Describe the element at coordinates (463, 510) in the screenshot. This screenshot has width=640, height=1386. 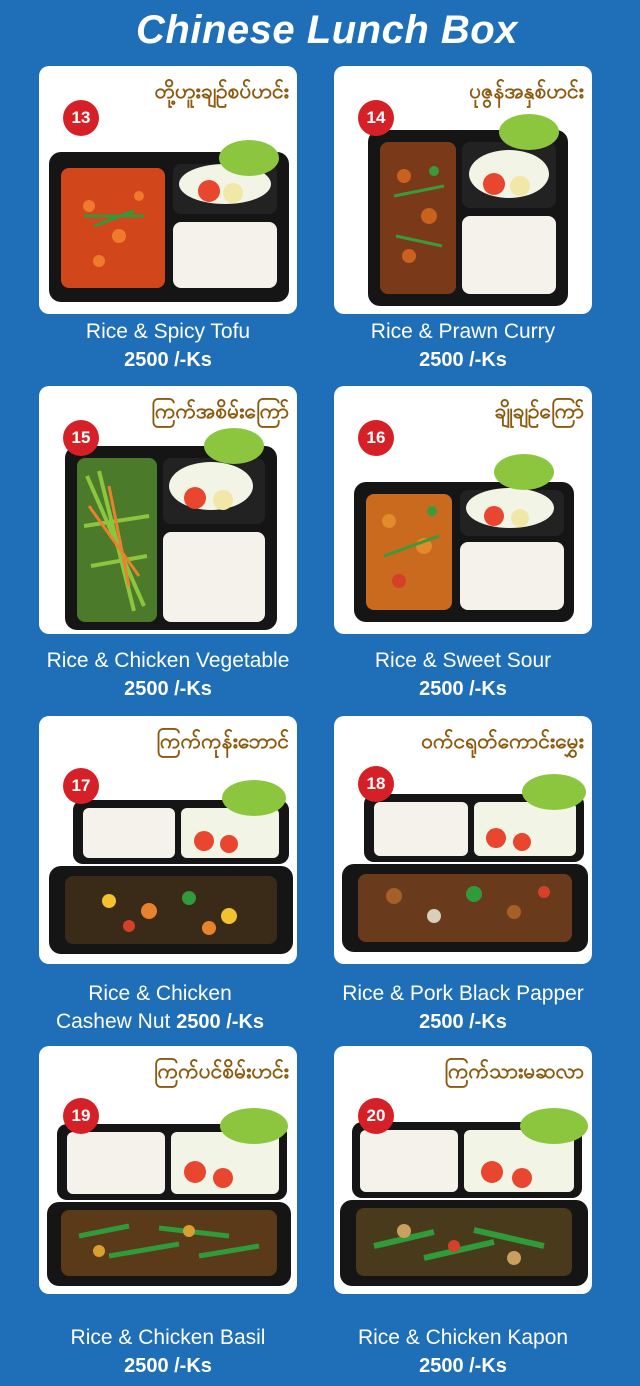
I see `menu-card-16: 16 ချိုချဥ်ကြော်` at that location.